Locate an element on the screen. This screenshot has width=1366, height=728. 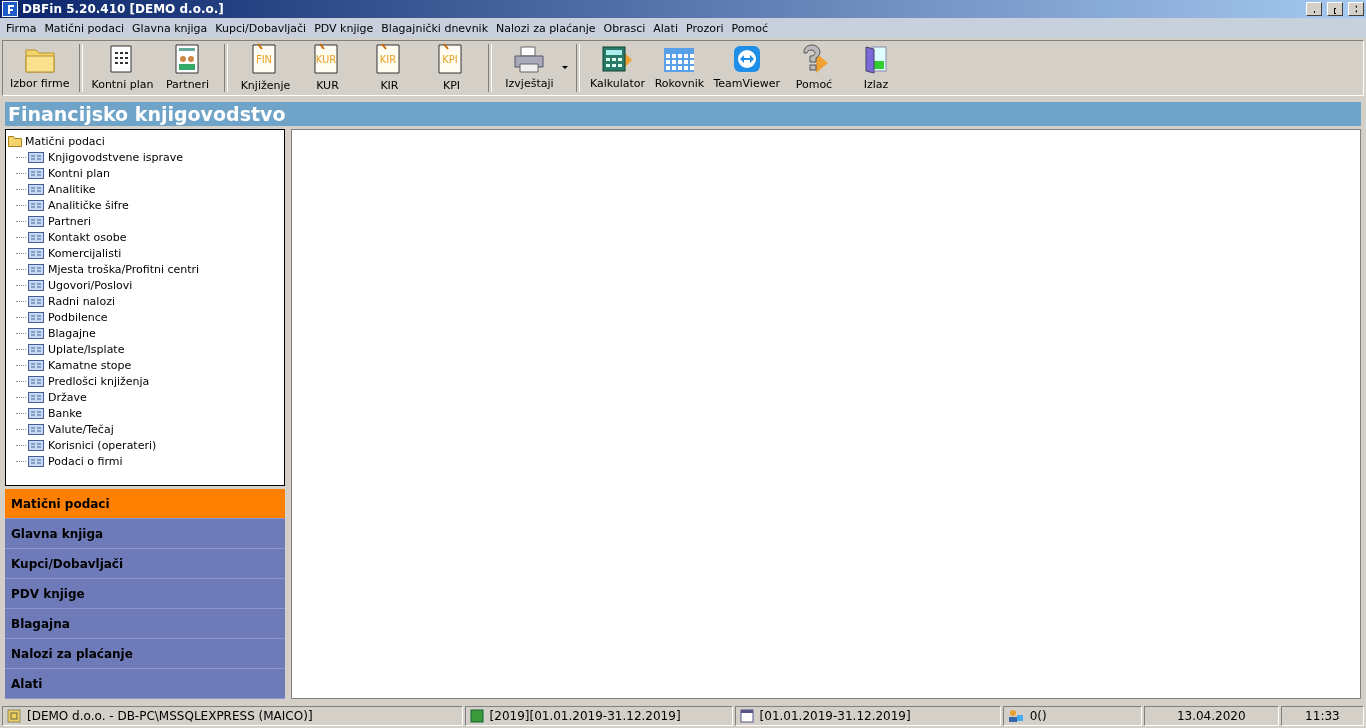
minimize-button is located at coordinates (1314, 9).